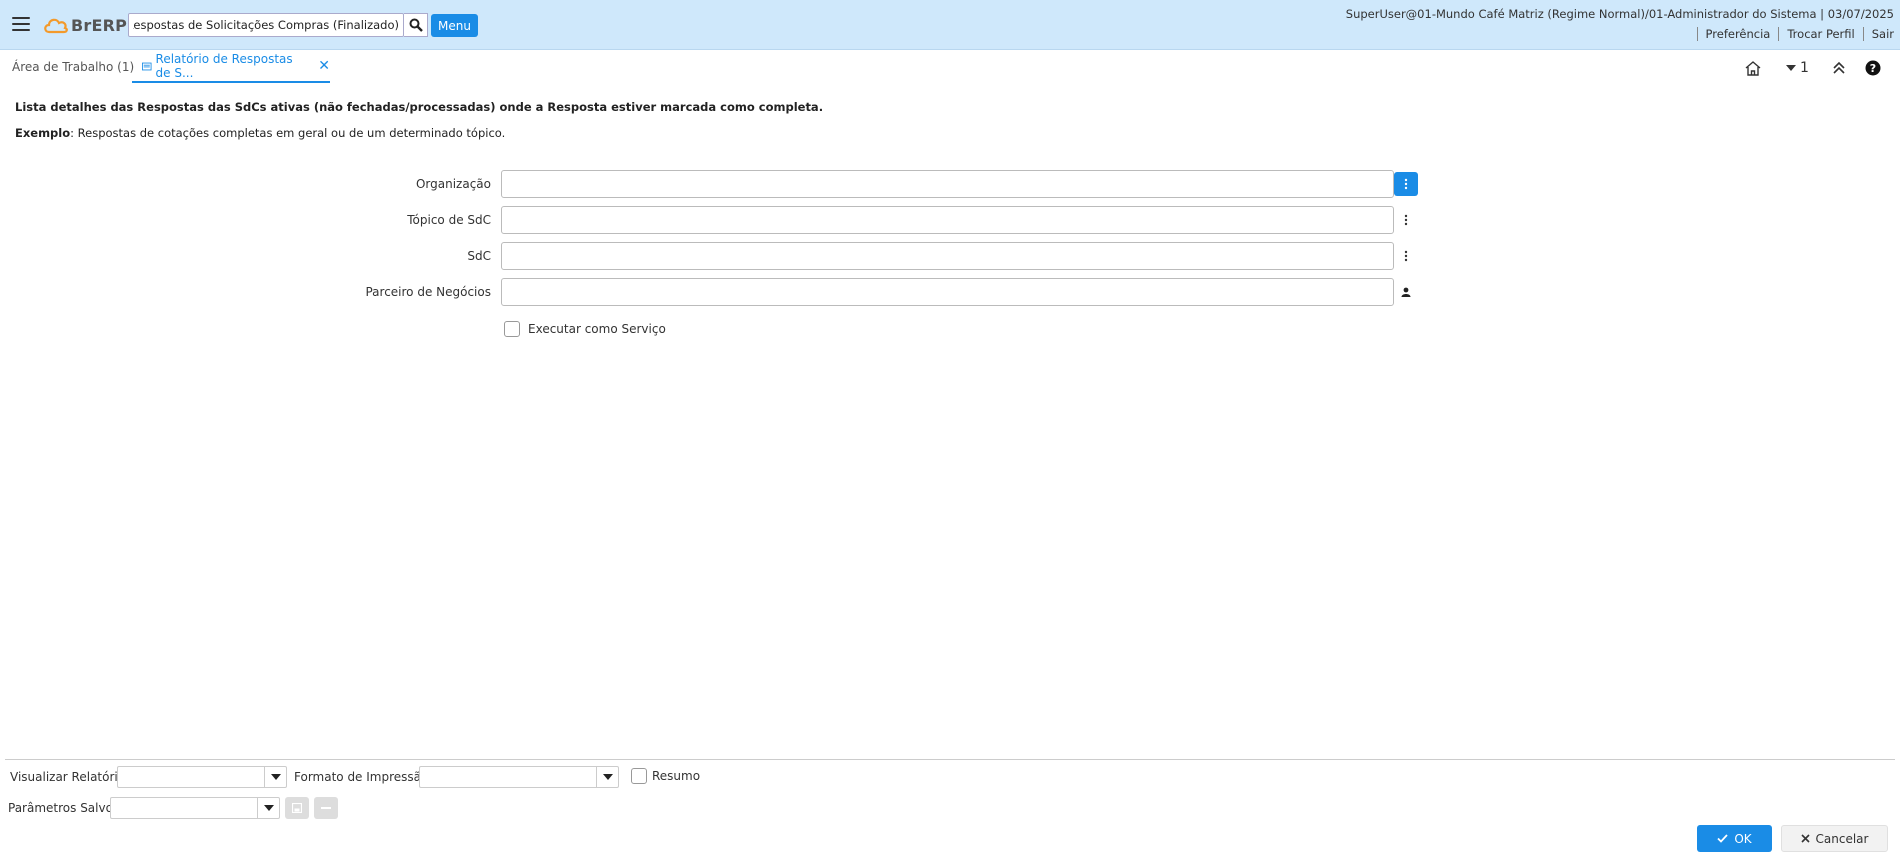 This screenshot has height=865, width=1900. Describe the element at coordinates (479, 256) in the screenshot. I see `rfq-label: SdC` at that location.